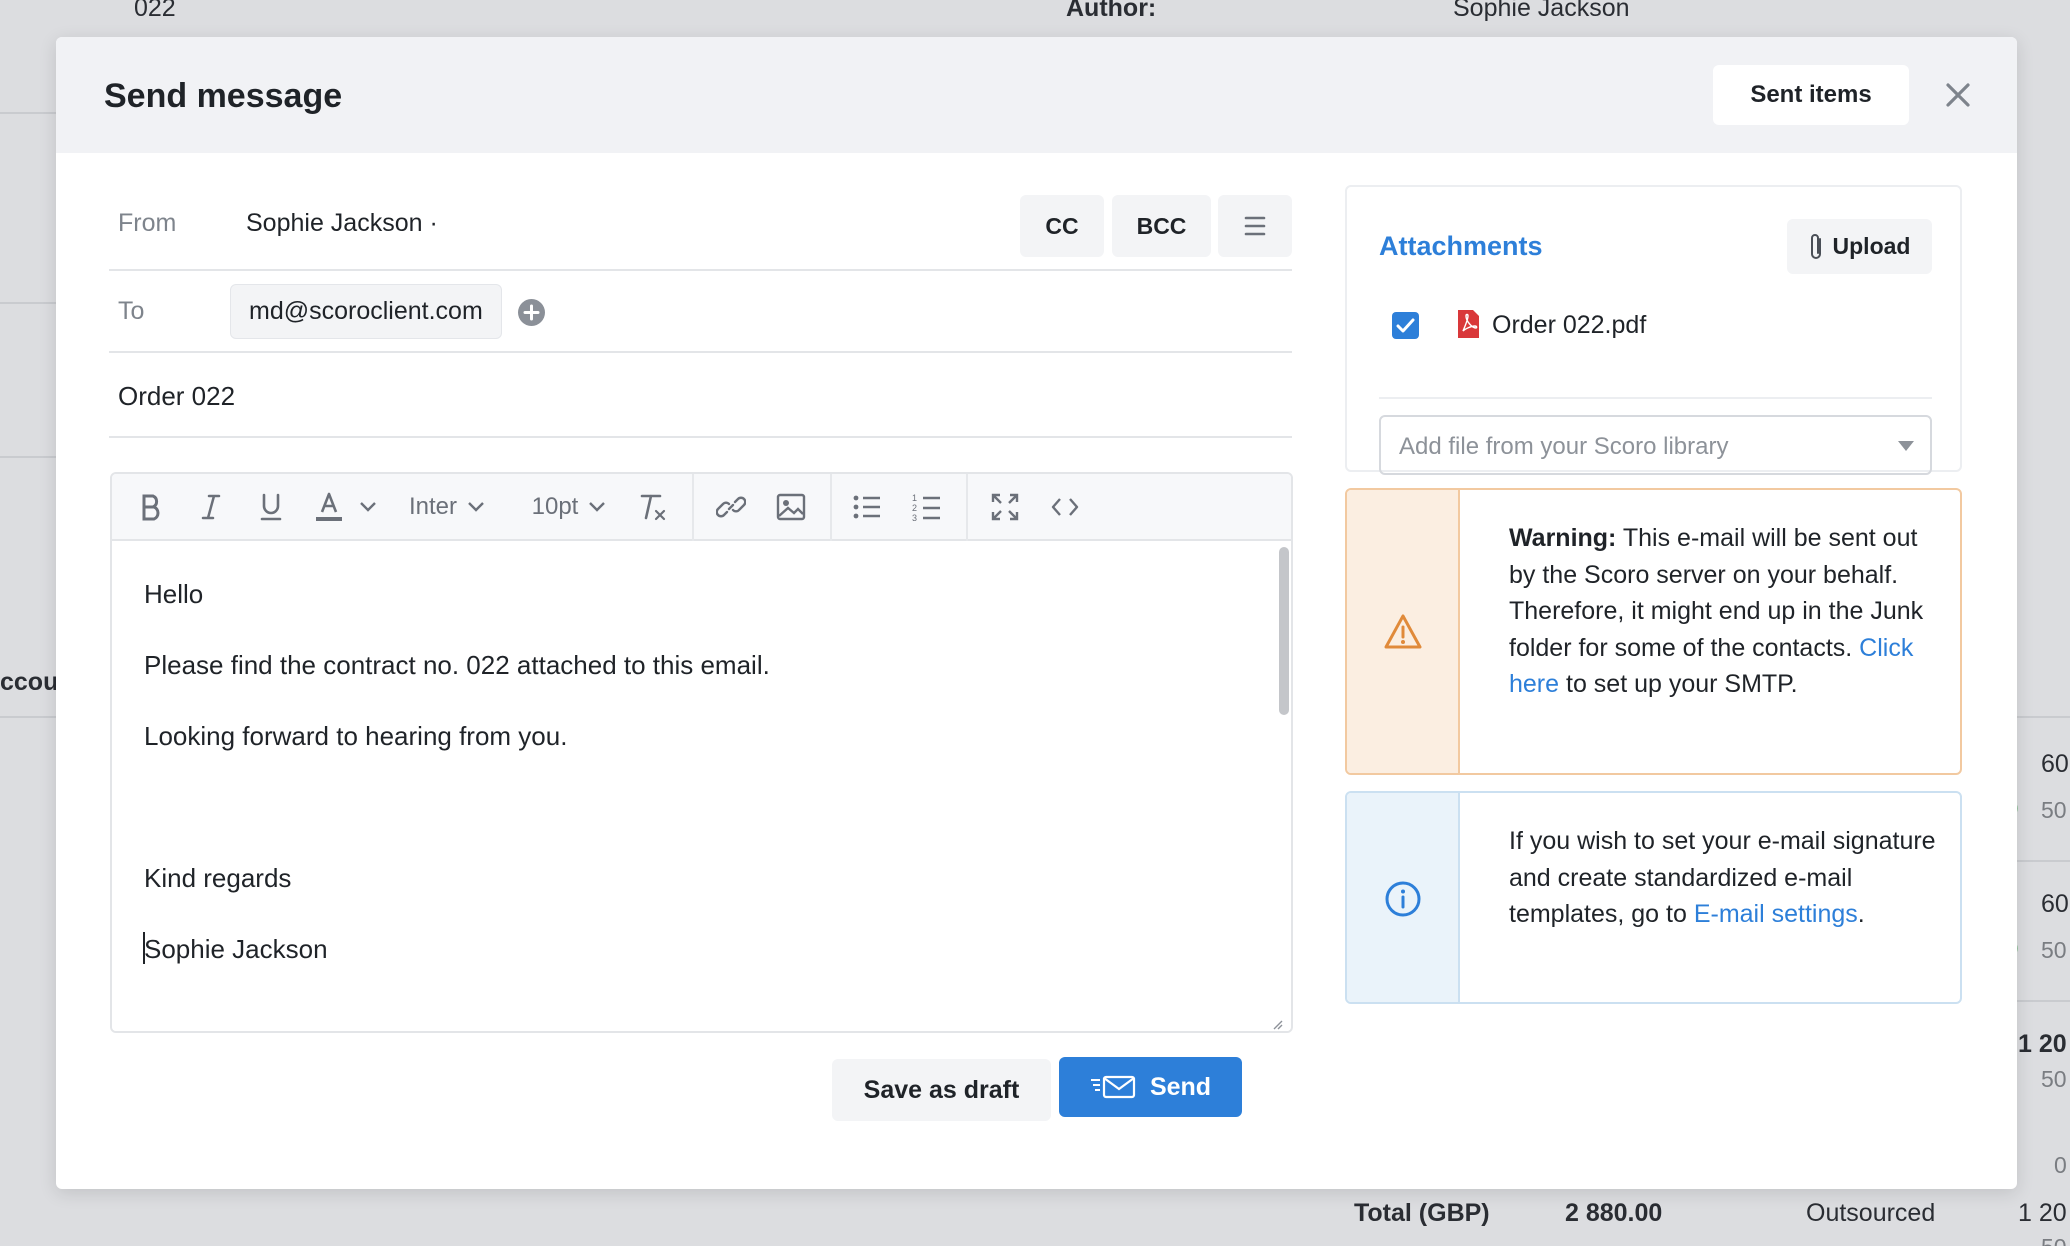 The height and width of the screenshot is (1246, 2070). I want to click on editor-toolbar: Inter 10pt 123, so click(701, 507).